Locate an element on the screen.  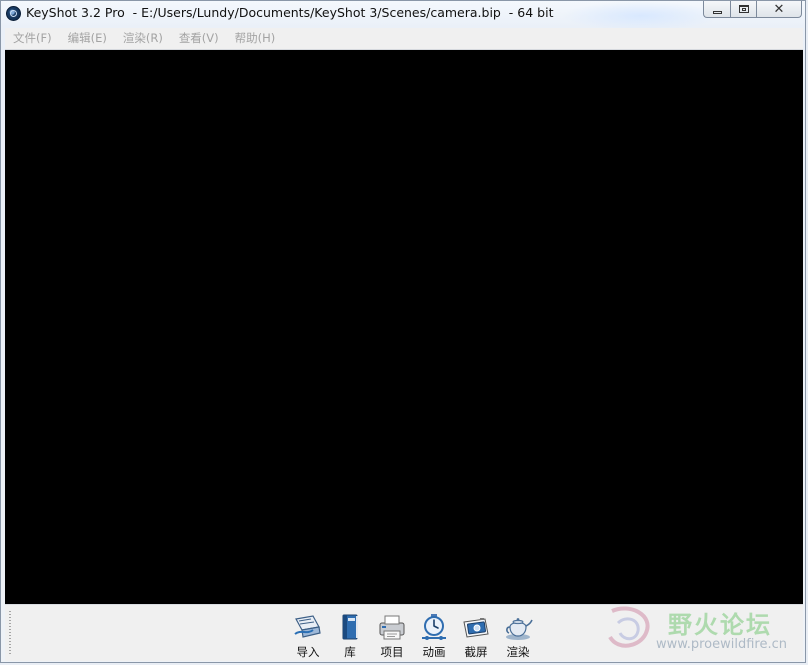
minimize-icon is located at coordinates (717, 12).